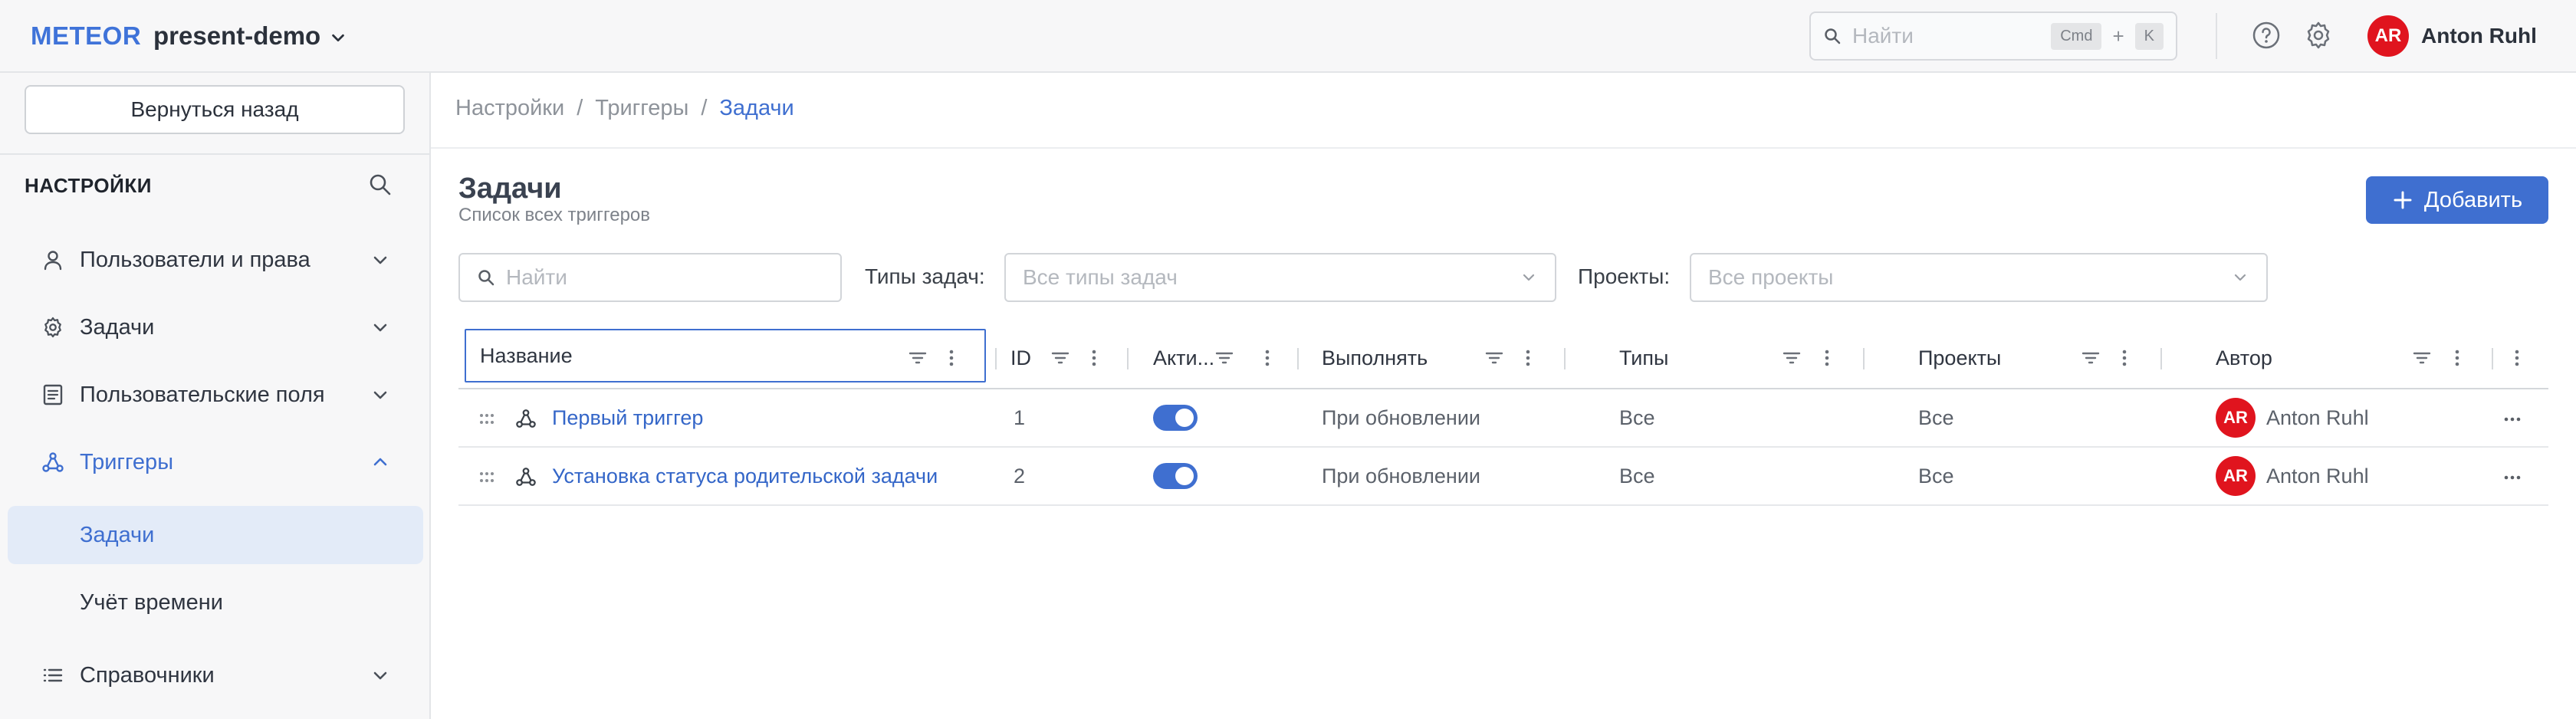 This screenshot has height=719, width=2576. Describe the element at coordinates (1643, 358) in the screenshot. I see `column-header-types: Типы` at that location.